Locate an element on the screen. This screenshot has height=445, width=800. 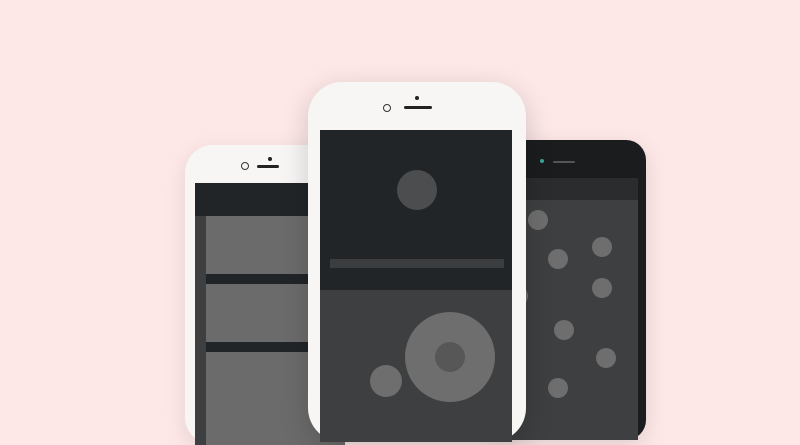
title-text-placeholder is located at coordinates (417, 263).